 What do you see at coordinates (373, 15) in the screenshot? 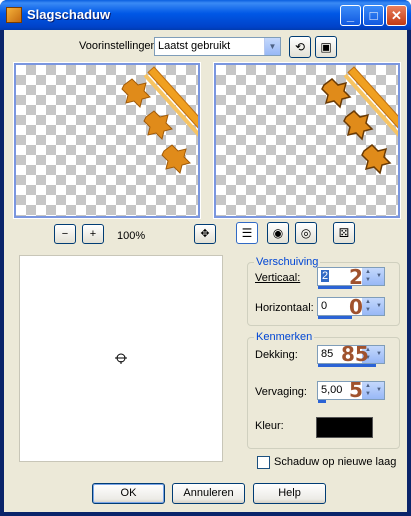
I see `maximize-button: □` at bounding box center [373, 15].